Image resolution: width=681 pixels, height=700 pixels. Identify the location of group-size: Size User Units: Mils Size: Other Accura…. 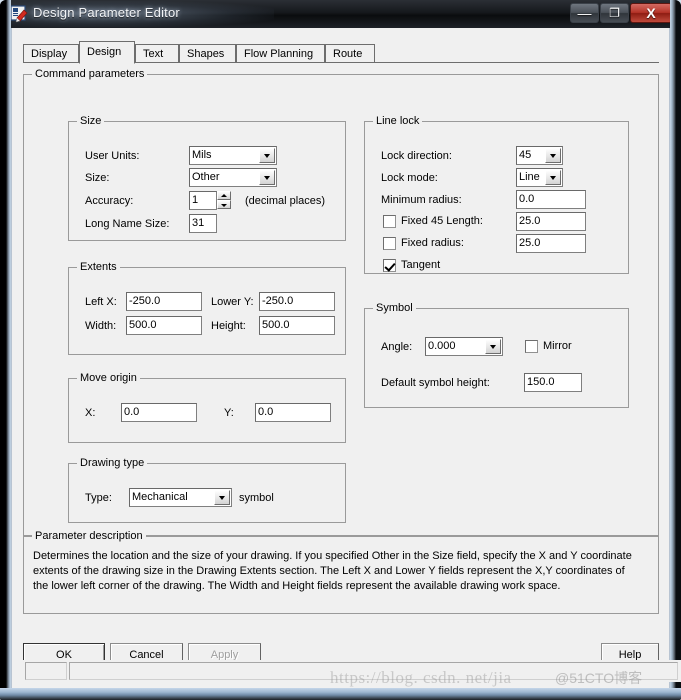
(207, 178).